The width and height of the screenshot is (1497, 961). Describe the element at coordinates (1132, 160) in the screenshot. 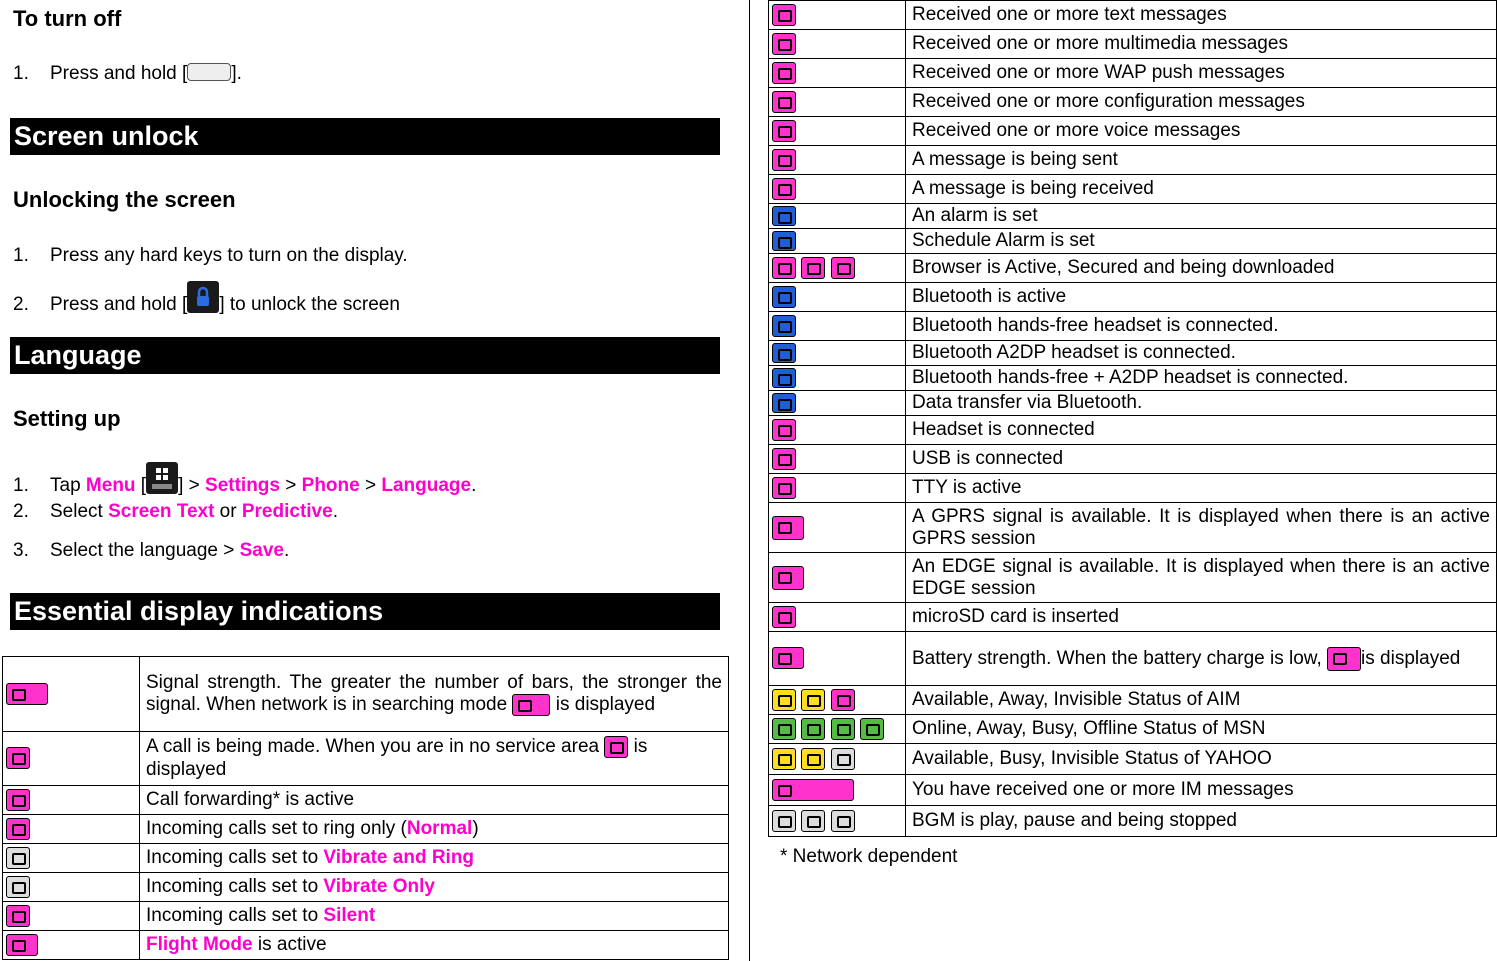

I see `table-row: A message is being sent` at that location.